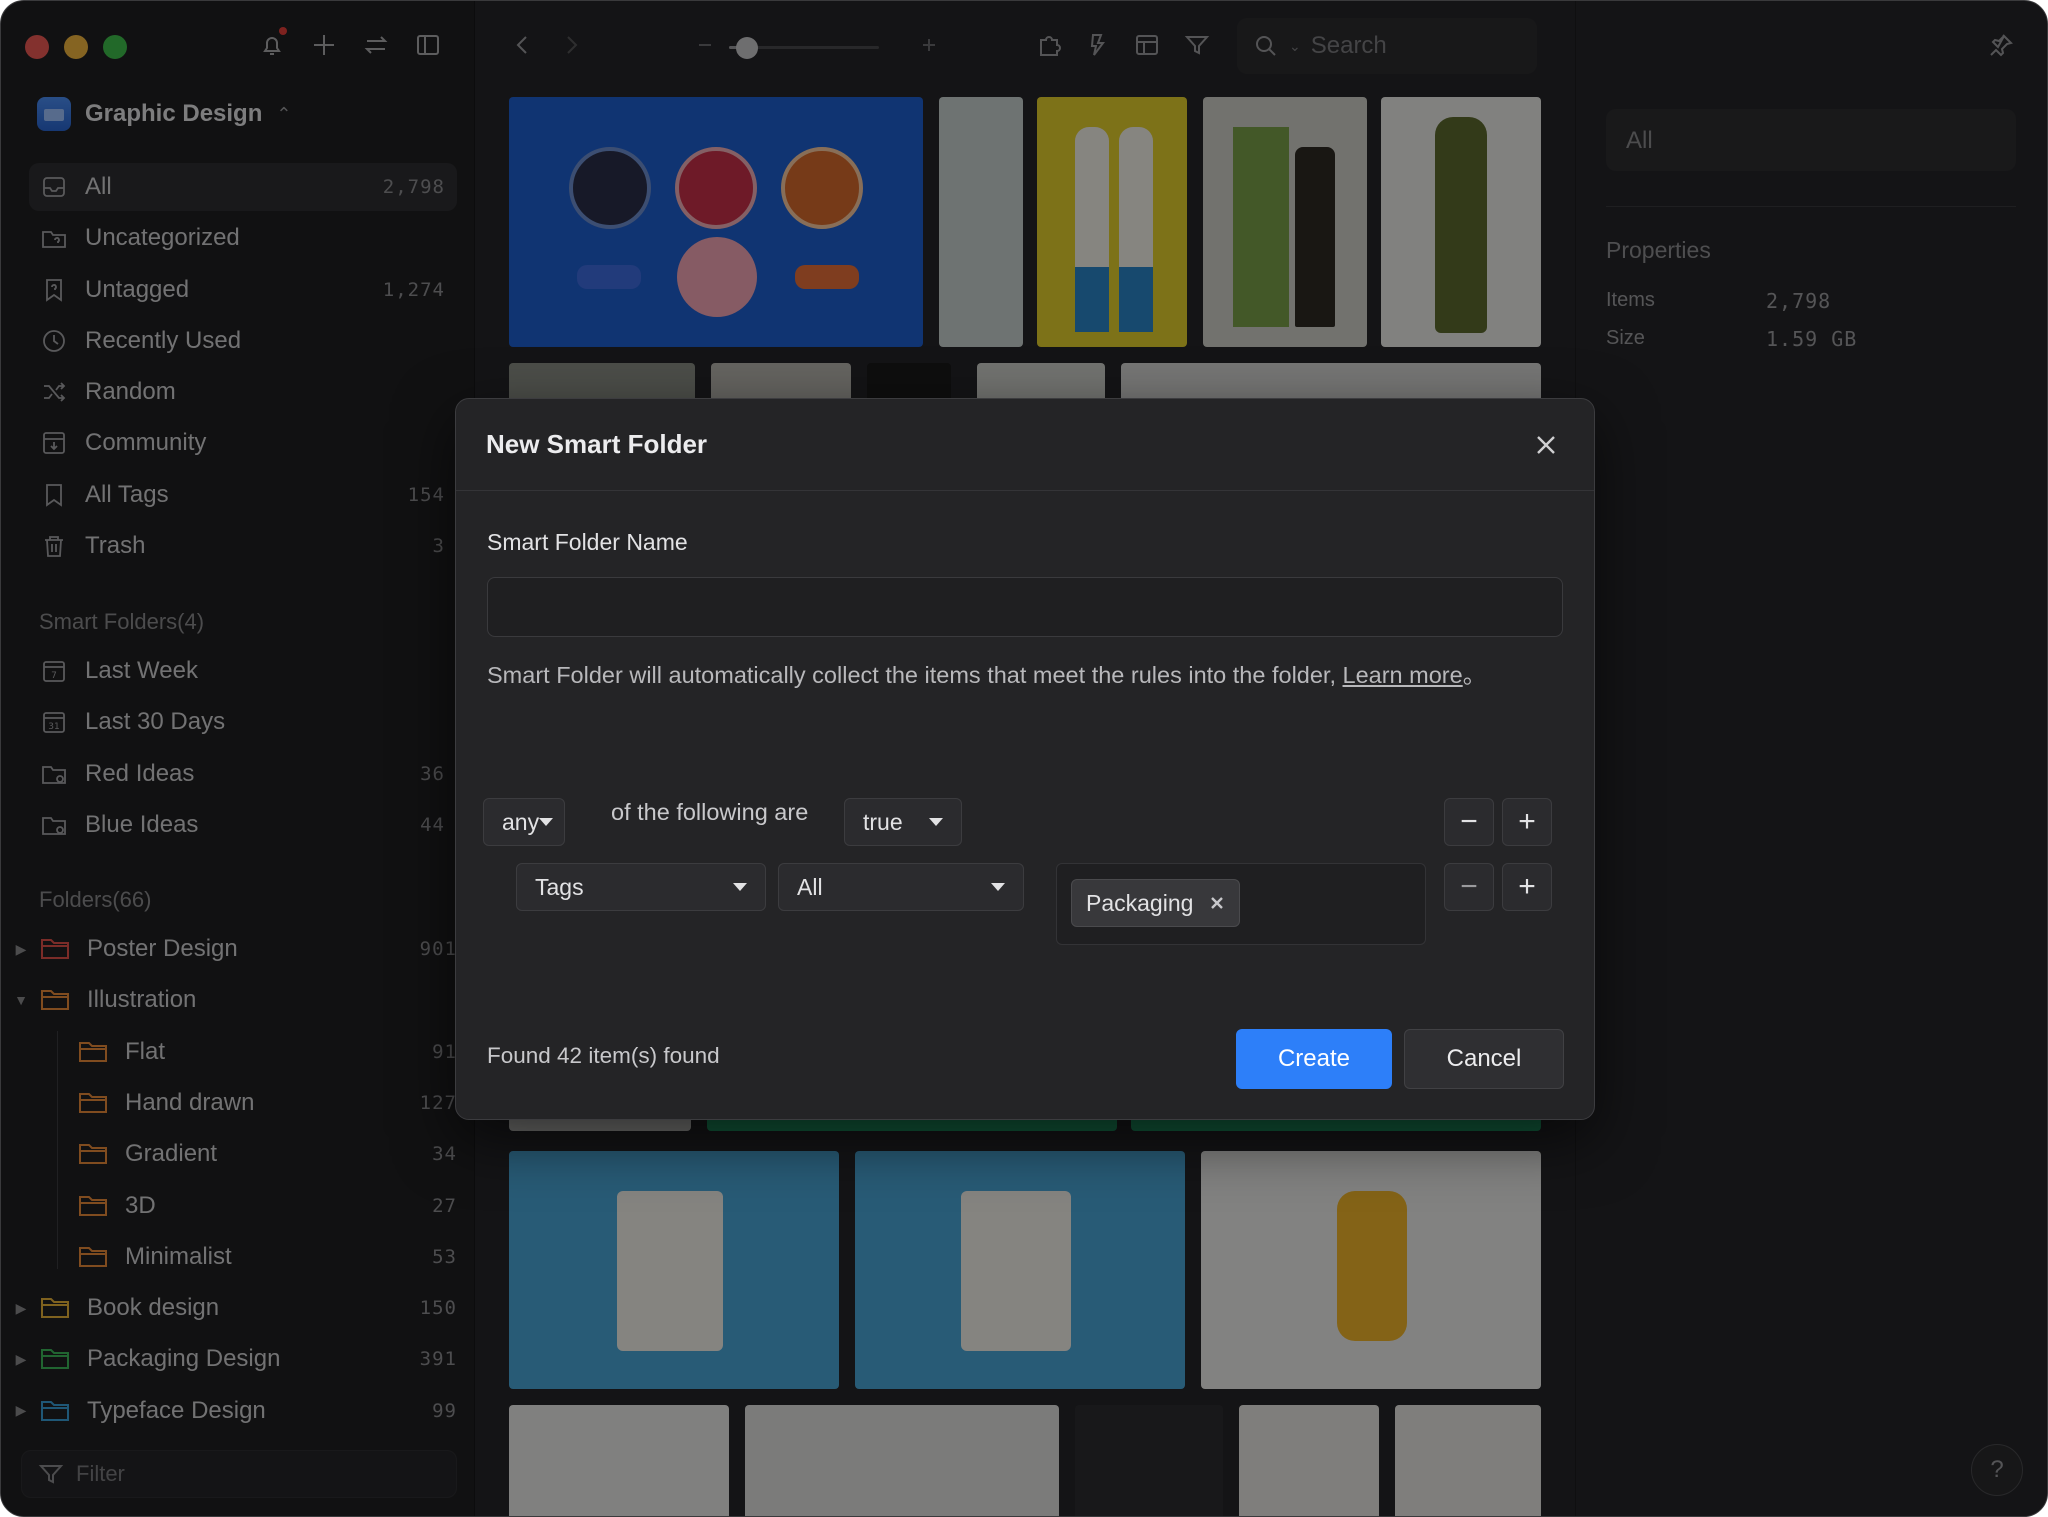 The height and width of the screenshot is (1517, 2048). Describe the element at coordinates (1484, 1059) in the screenshot. I see `cancel-button: Cancel` at that location.